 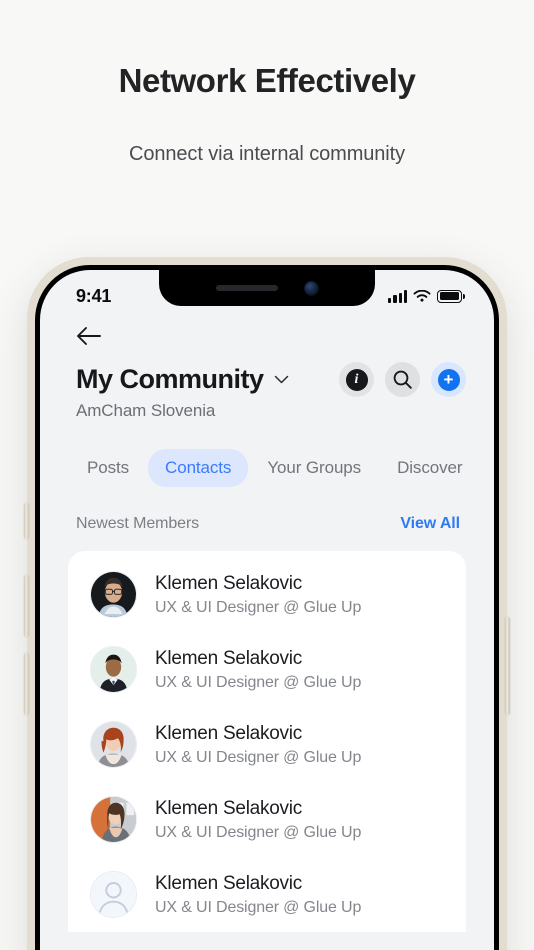 What do you see at coordinates (430, 524) in the screenshot?
I see `view-all-link: View All` at bounding box center [430, 524].